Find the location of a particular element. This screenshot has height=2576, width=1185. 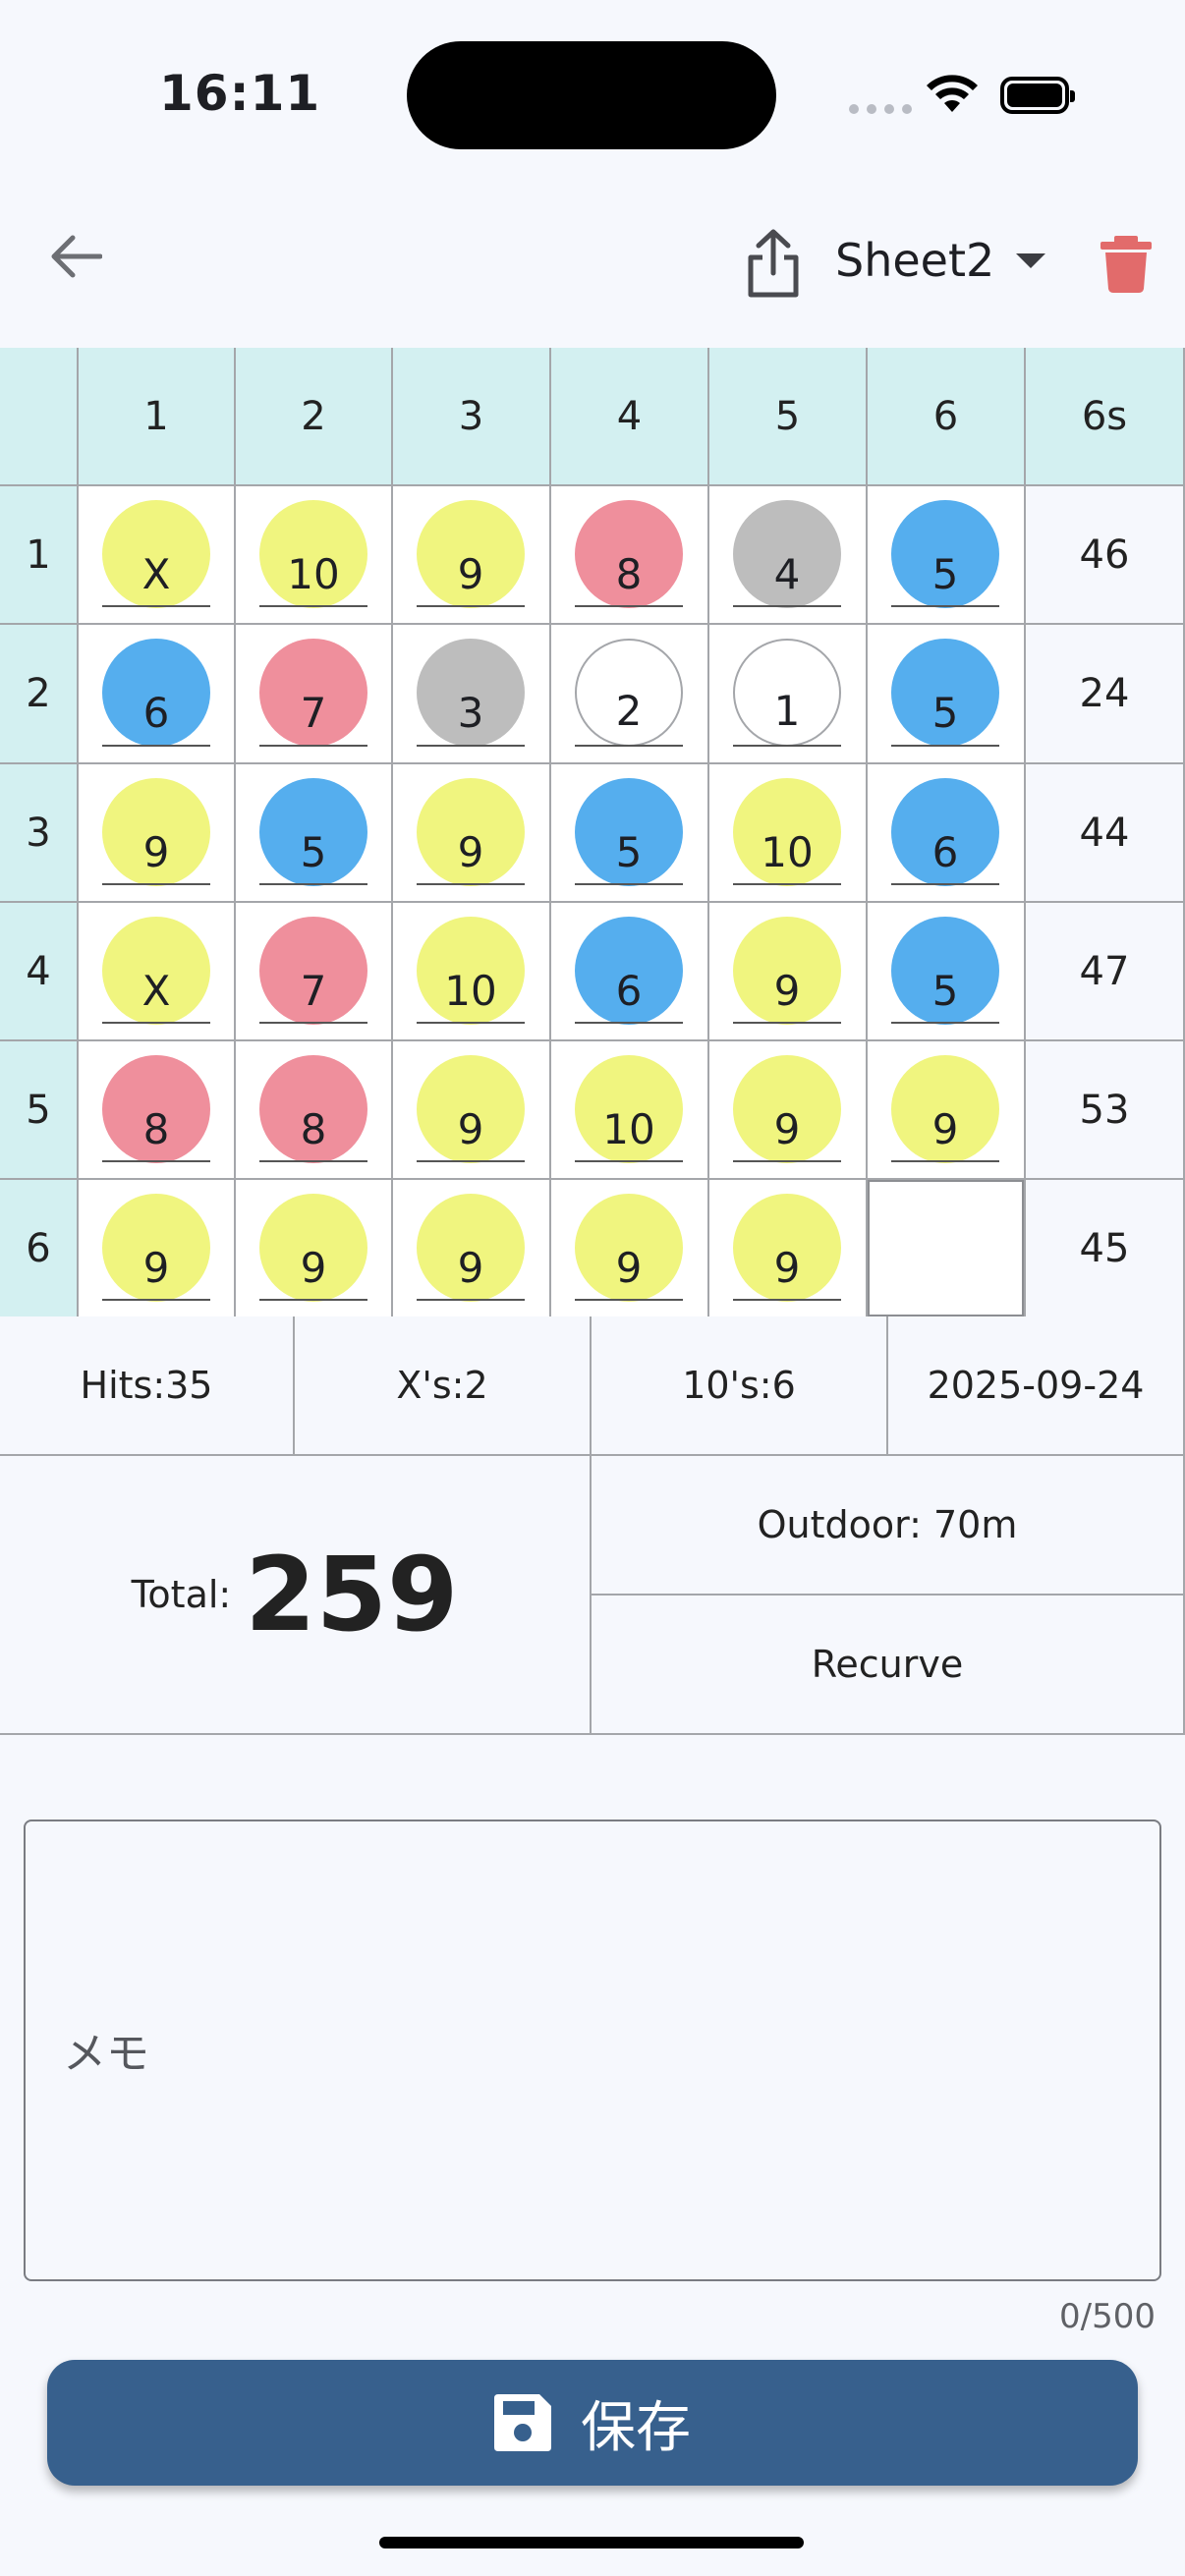

delete-button is located at coordinates (1127, 266).